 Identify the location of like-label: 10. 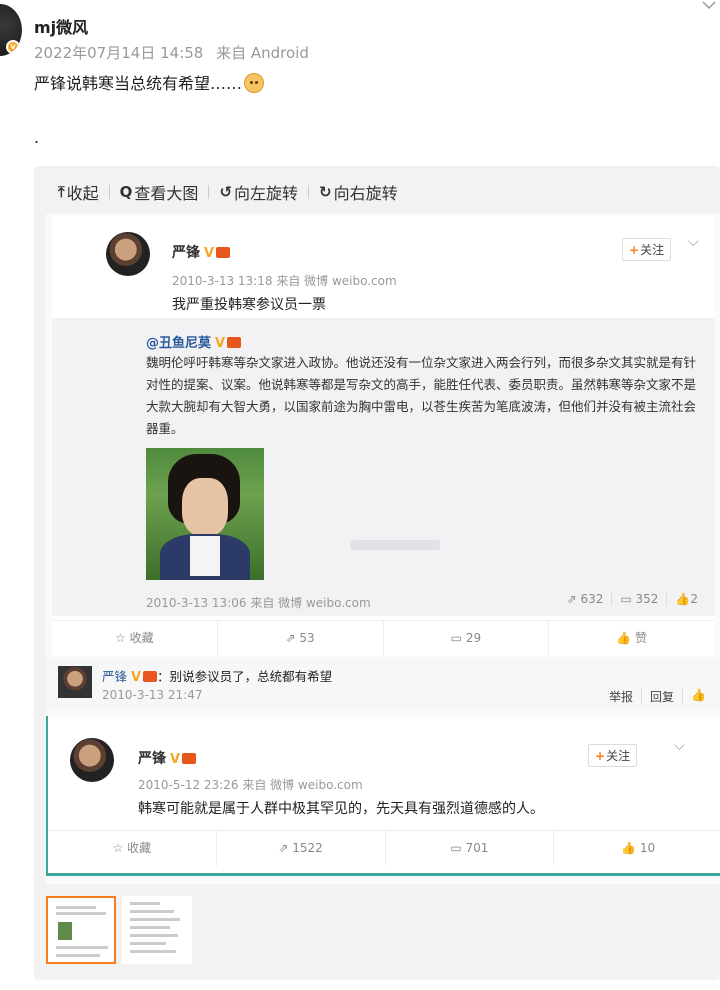
(647, 848).